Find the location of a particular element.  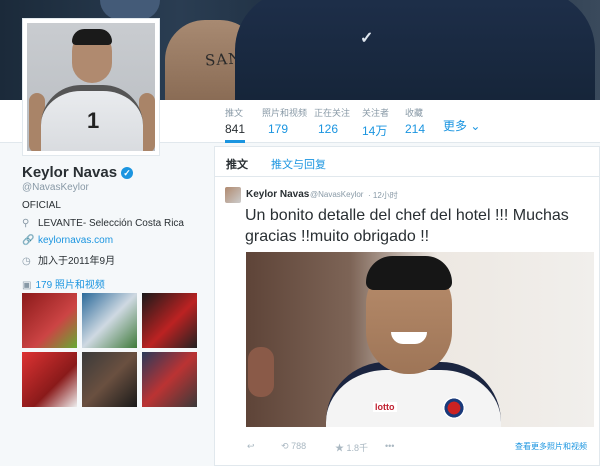

nav-stat-photos: 照片和视频 179 is located at coordinates (284, 121).